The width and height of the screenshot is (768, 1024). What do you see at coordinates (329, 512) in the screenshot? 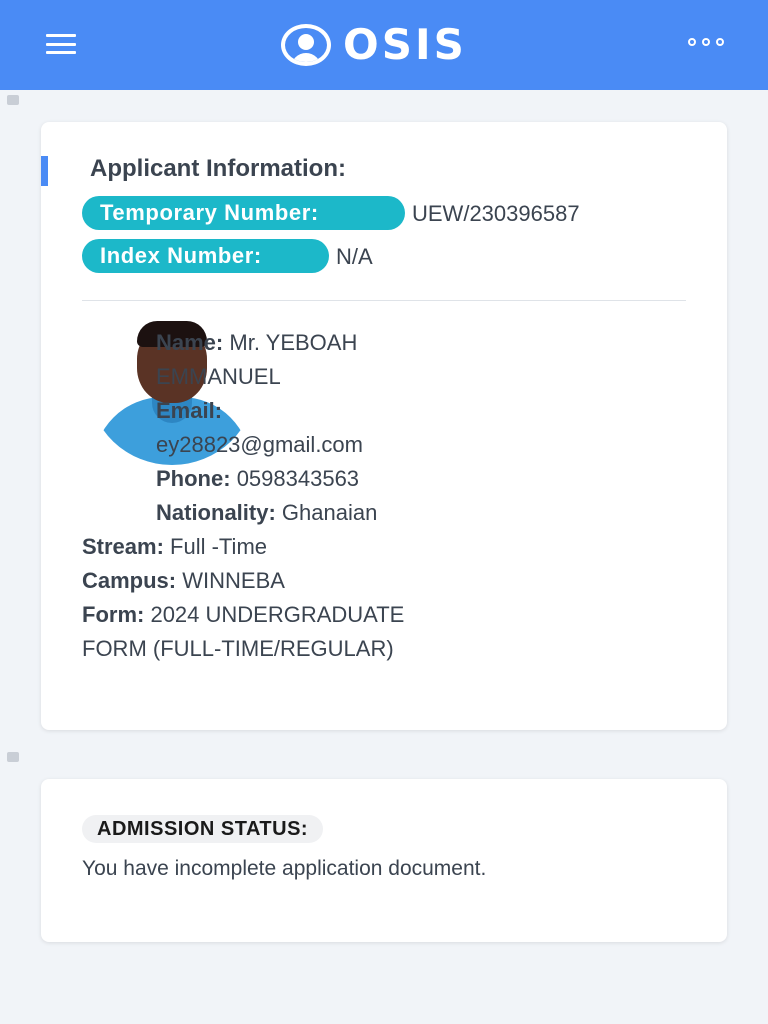
I see `nationality-value: Ghanaian` at bounding box center [329, 512].